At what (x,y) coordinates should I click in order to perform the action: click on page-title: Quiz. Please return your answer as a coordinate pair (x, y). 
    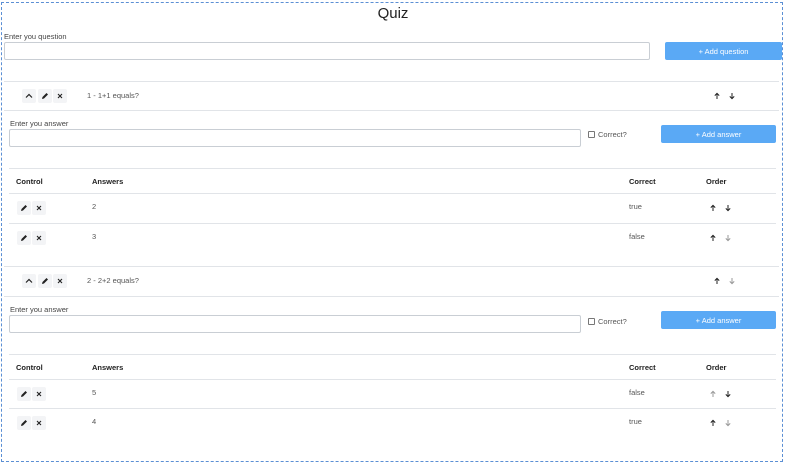
    Looking at the image, I should click on (393, 13).